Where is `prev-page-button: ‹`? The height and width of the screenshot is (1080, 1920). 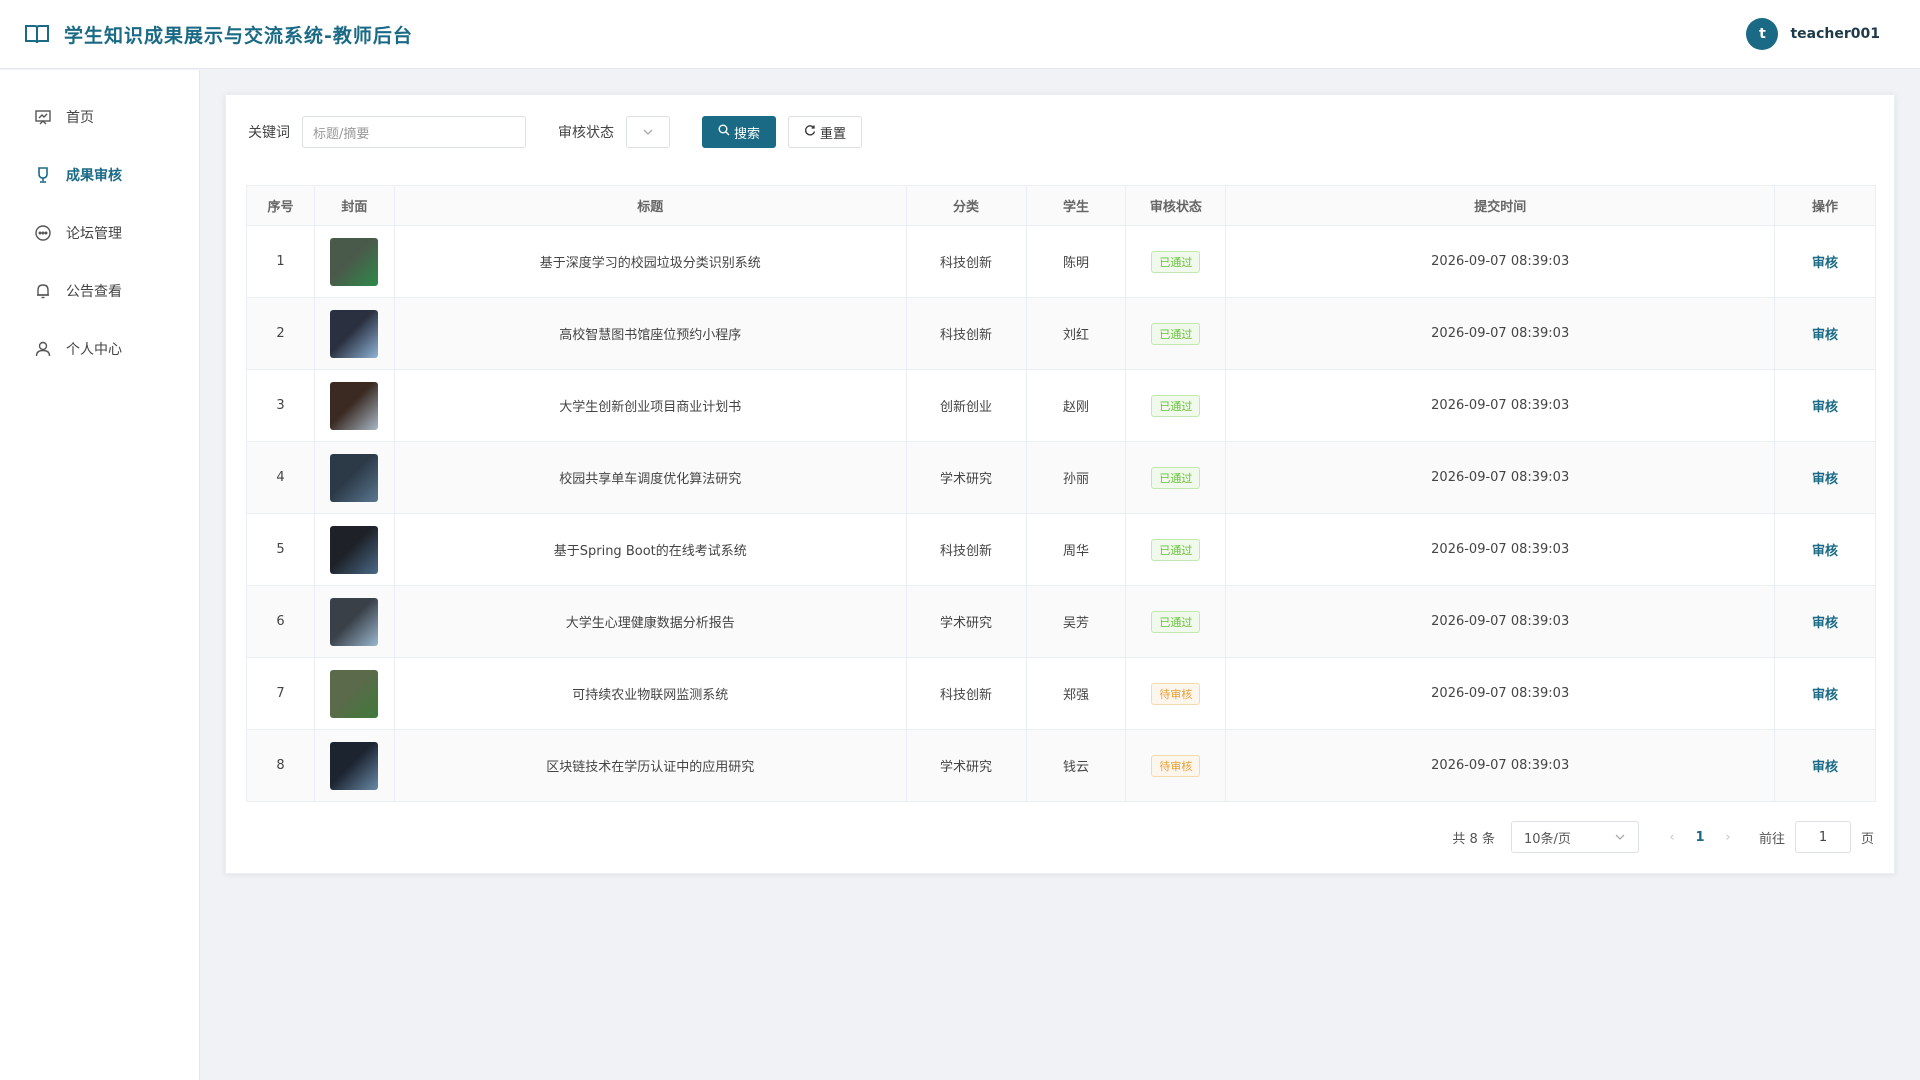
prev-page-button: ‹ is located at coordinates (1672, 837).